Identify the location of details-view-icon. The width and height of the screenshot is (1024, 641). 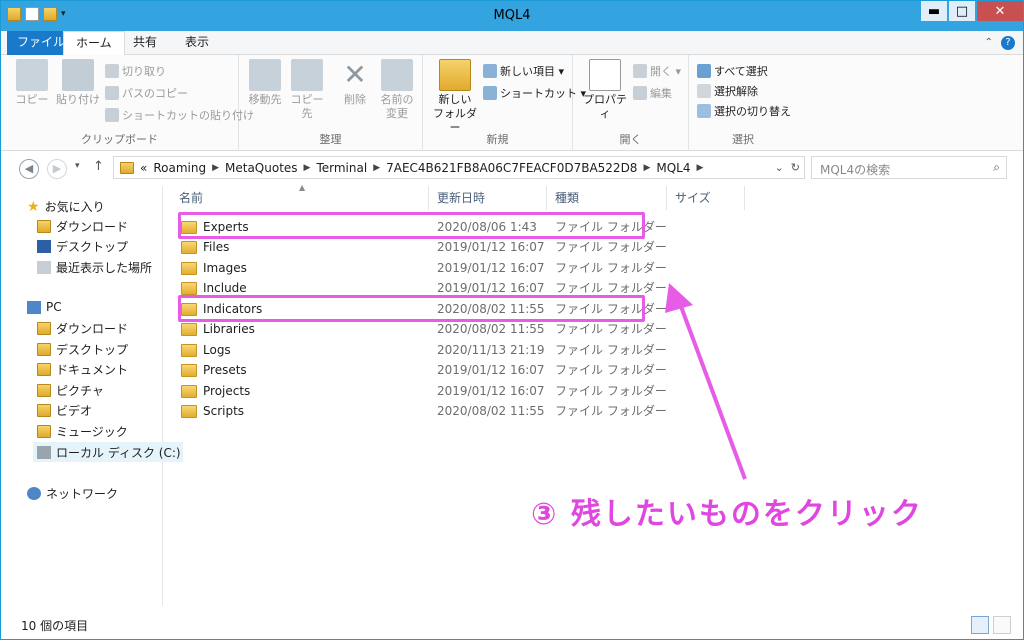
(980, 625).